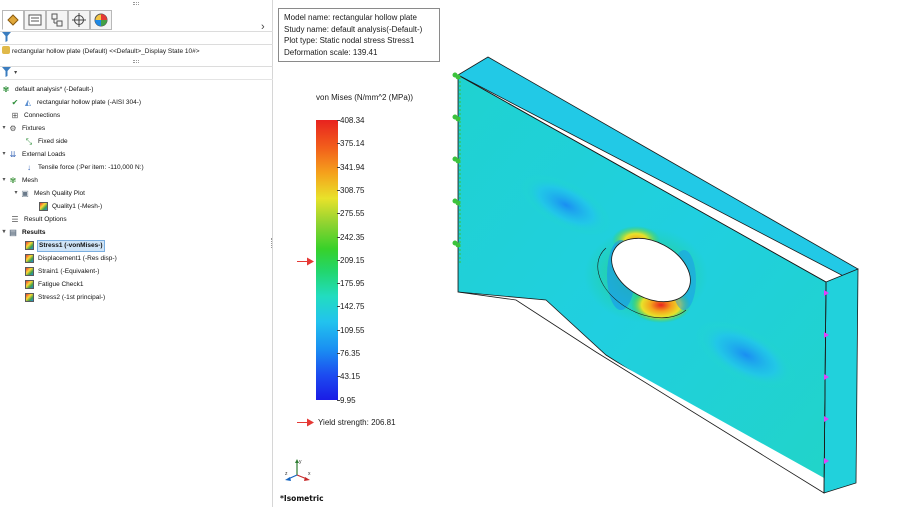 The image size is (913, 507). Describe the element at coordinates (84, 167) in the screenshot. I see `tree-item-tensile-force: ↓ Tensile force (:Per item: -110,000 N:)` at that location.